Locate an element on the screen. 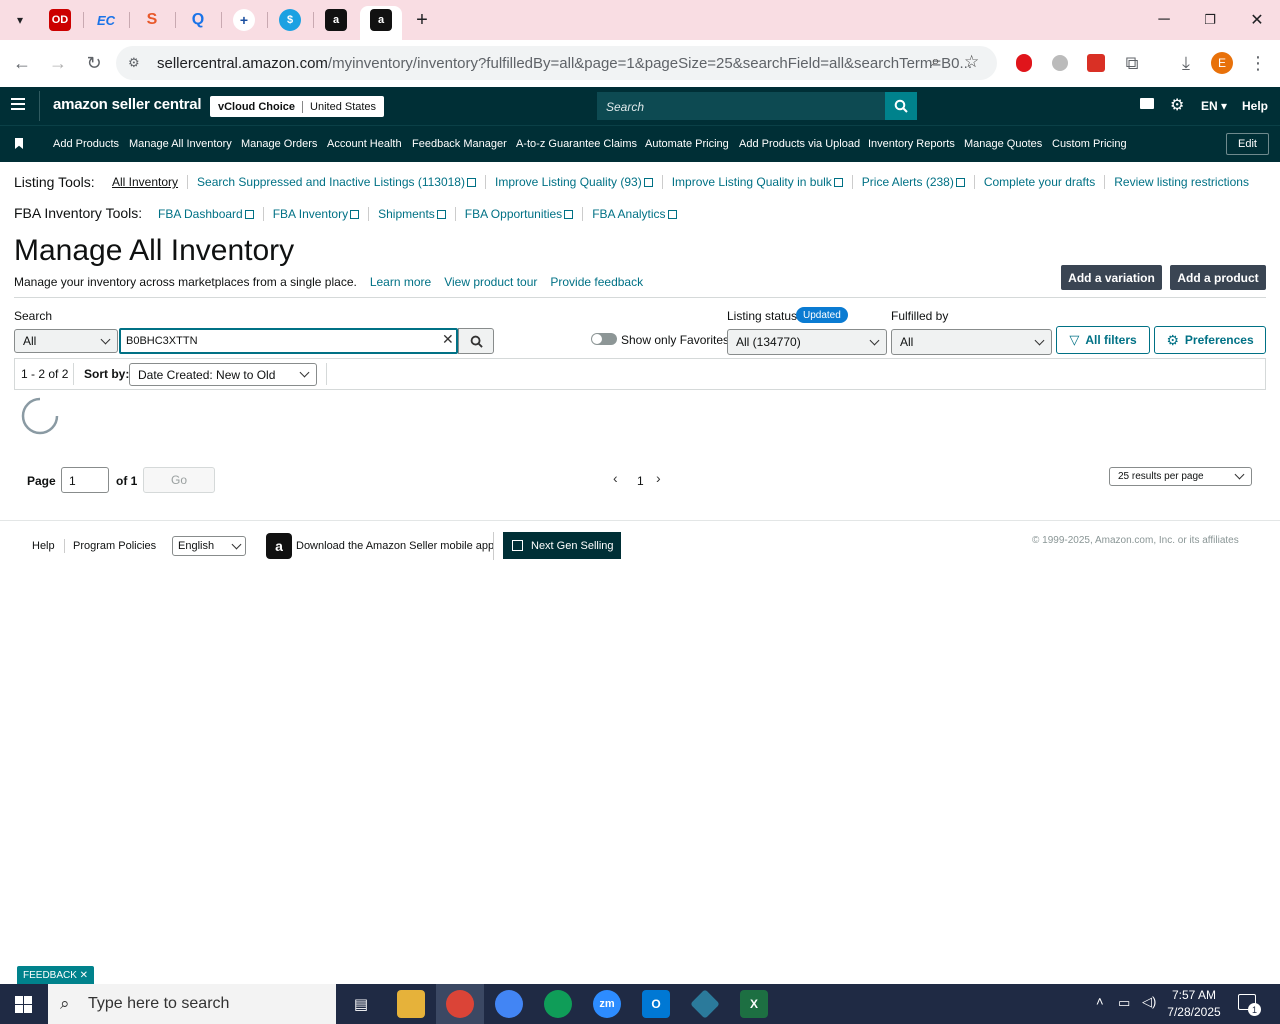 This screenshot has height=1024, width=1280. preferences-button: ⚙ Preferences is located at coordinates (1210, 340).